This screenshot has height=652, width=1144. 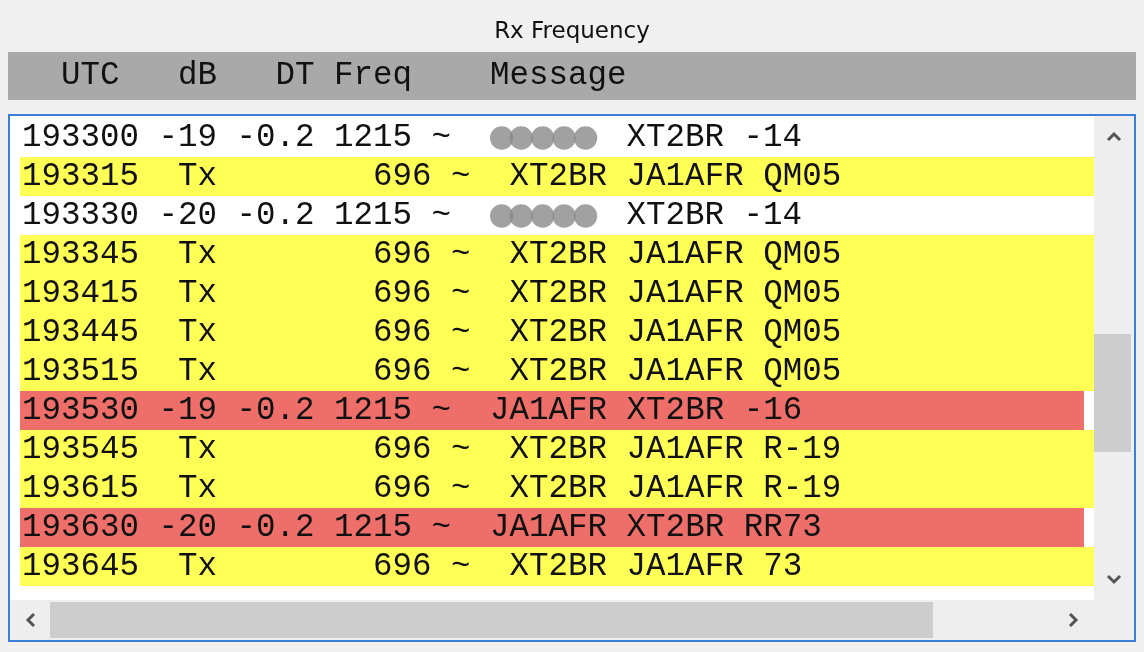 I want to click on message-row: 193645 Tx 696 ~ XT2BR JA1AFR 73, so click(x=557, y=566).